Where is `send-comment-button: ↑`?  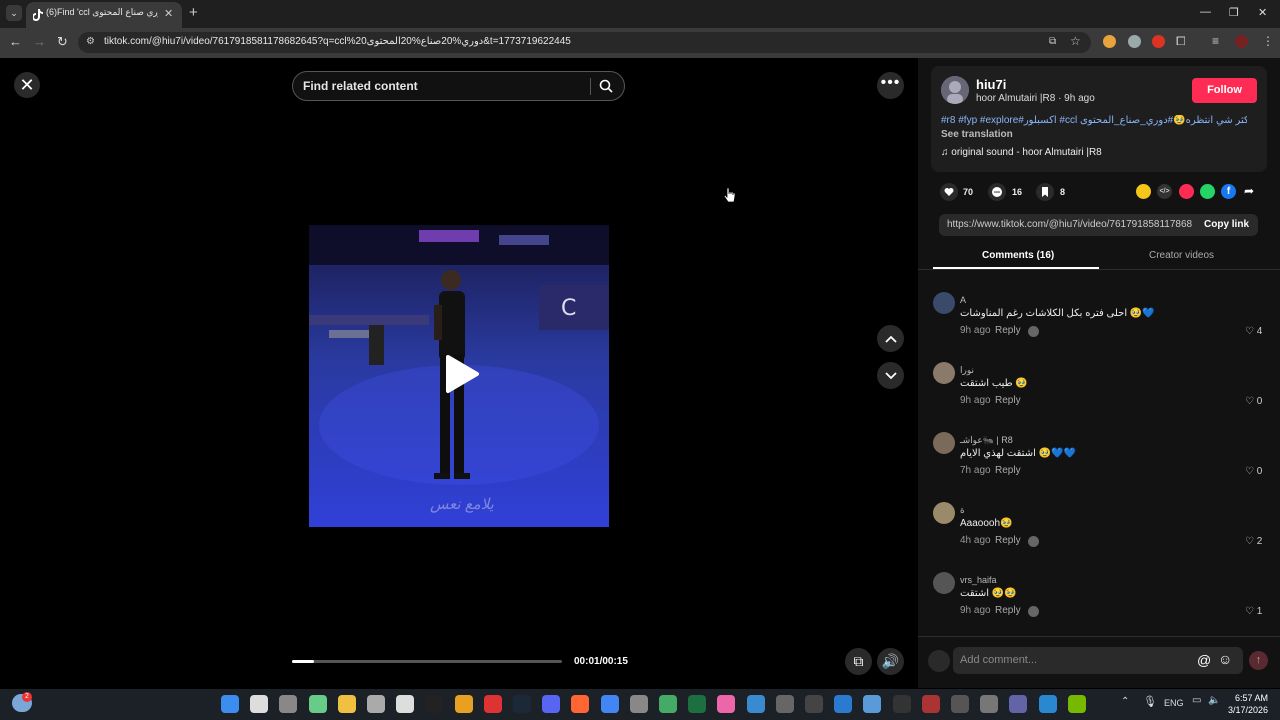
send-comment-button: ↑ is located at coordinates (1258, 660).